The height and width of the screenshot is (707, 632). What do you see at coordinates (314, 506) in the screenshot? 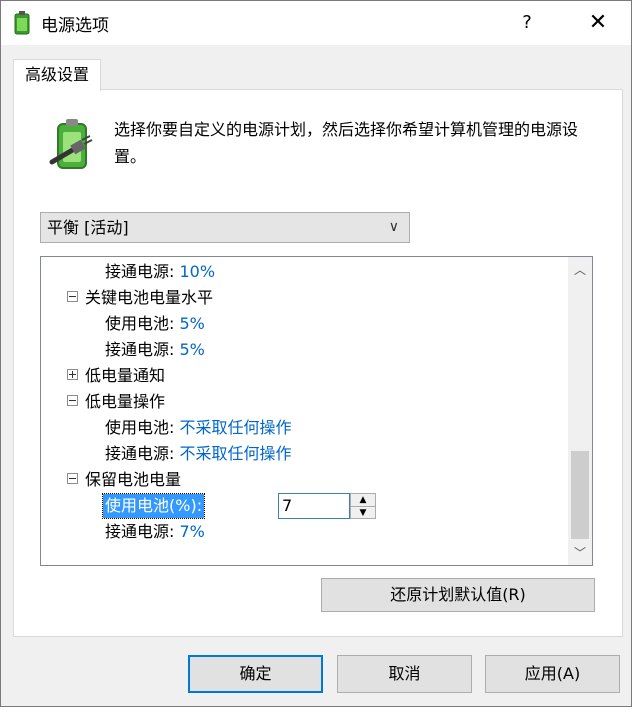
I see `battery-reserve-input: 7` at bounding box center [314, 506].